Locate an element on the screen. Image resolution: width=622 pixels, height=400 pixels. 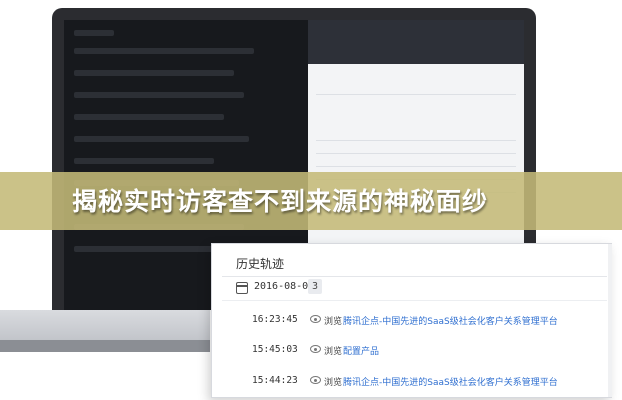
laptop-base-edge is located at coordinates (105, 346).